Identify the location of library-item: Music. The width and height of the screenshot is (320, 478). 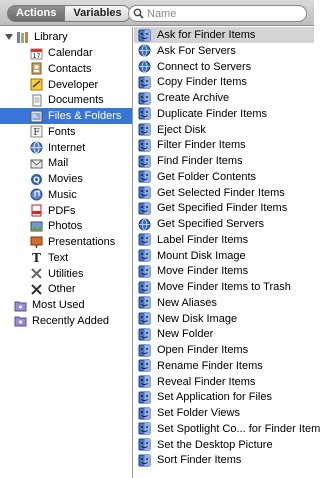
(66, 195).